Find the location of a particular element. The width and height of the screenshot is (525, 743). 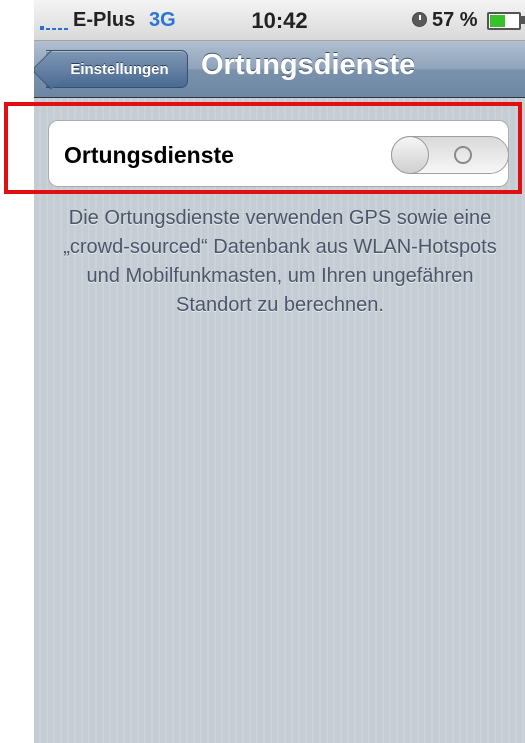

battery-icon is located at coordinates (504, 21).